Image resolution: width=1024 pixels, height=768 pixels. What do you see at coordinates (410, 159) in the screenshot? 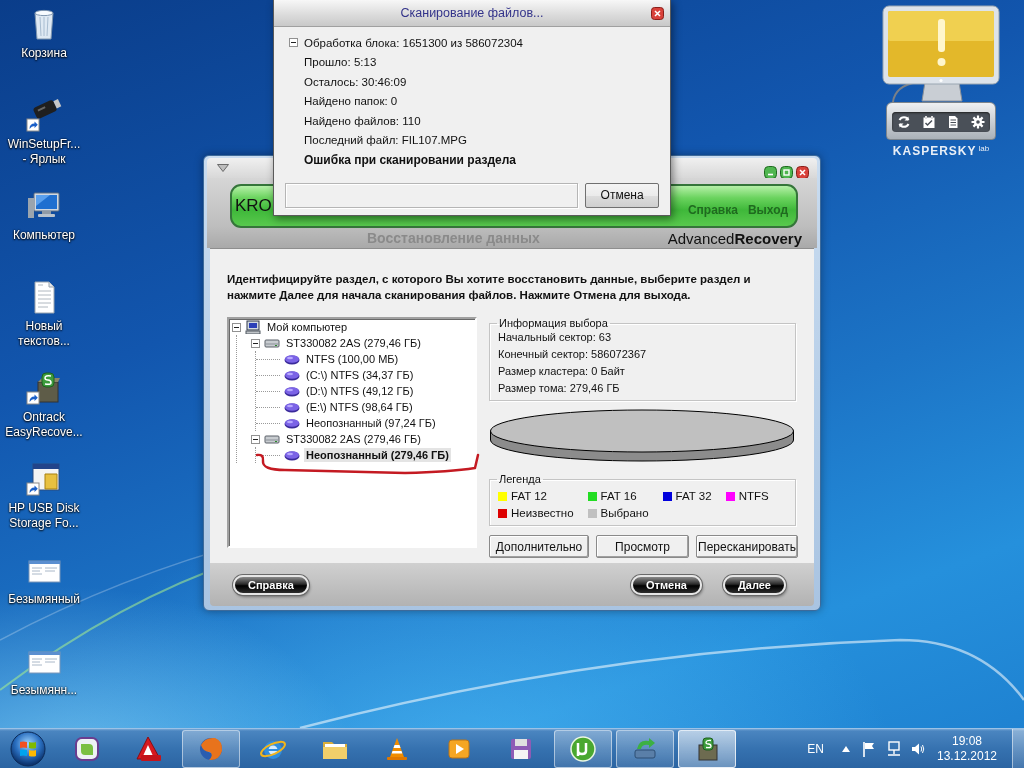
I see `error-message: Ошибка при сканировании раздела` at bounding box center [410, 159].